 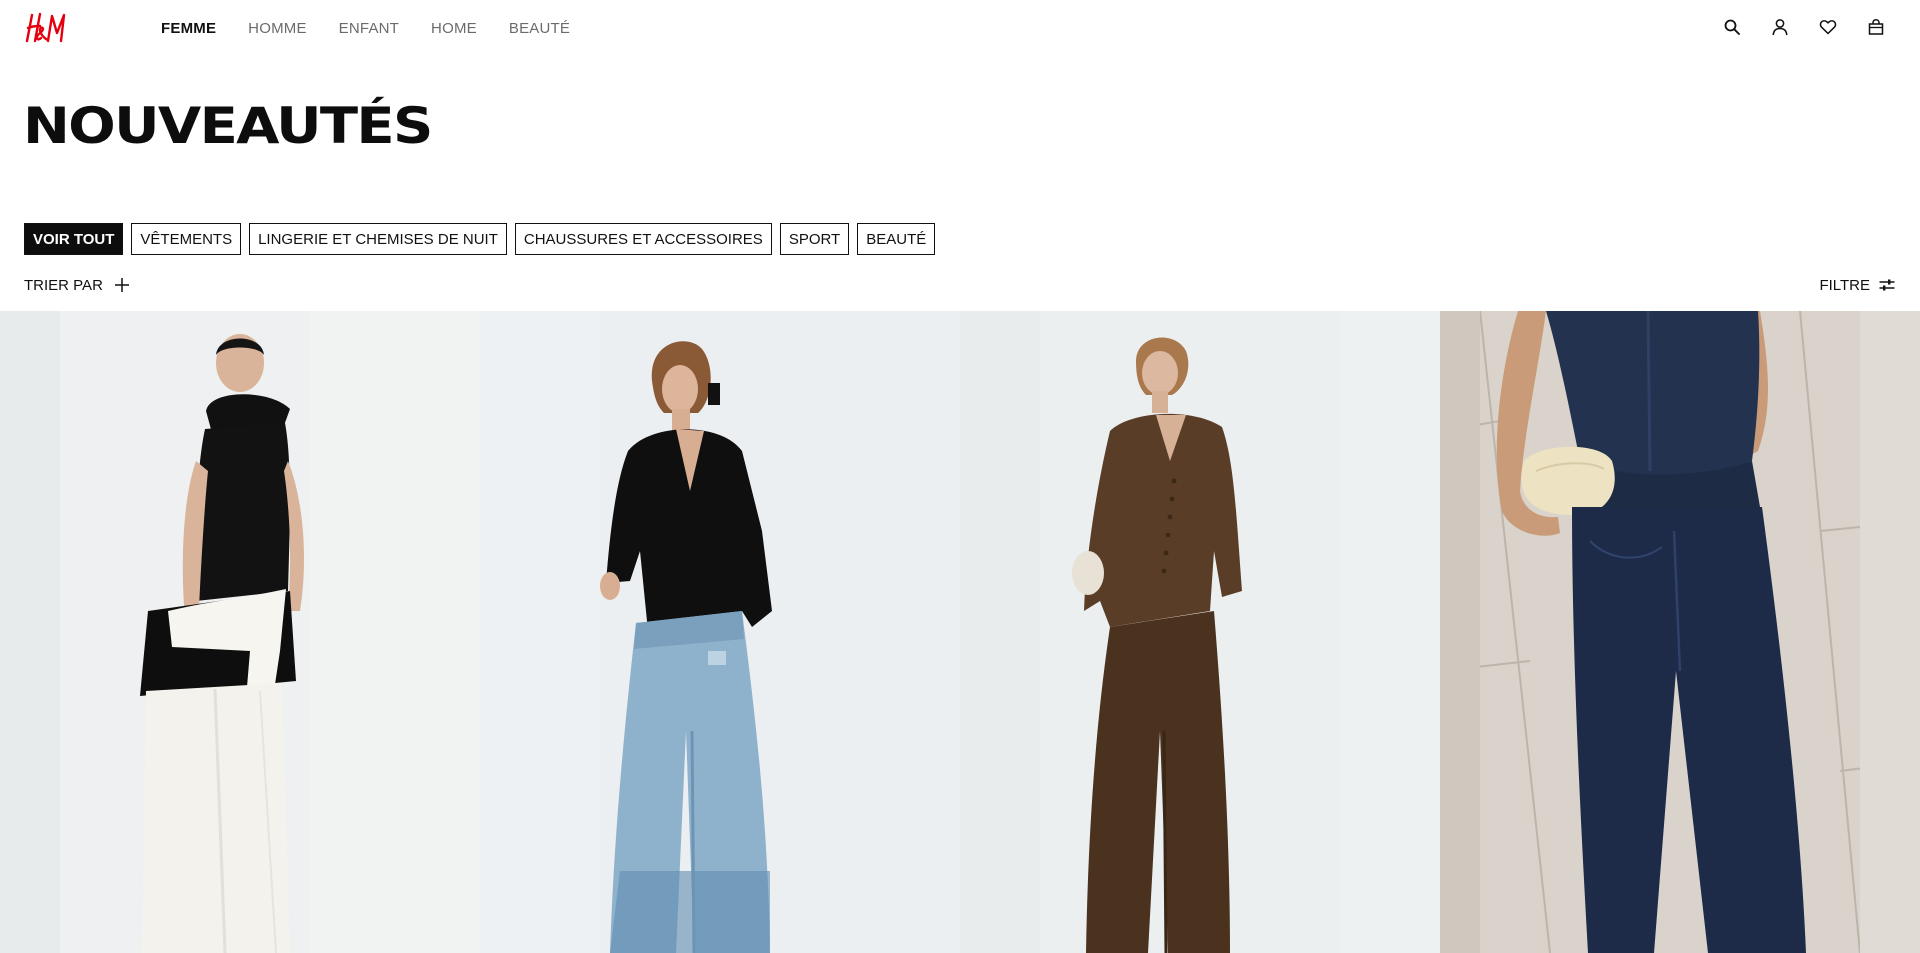 I want to click on category-chip-sport: SPORT, so click(x=814, y=239).